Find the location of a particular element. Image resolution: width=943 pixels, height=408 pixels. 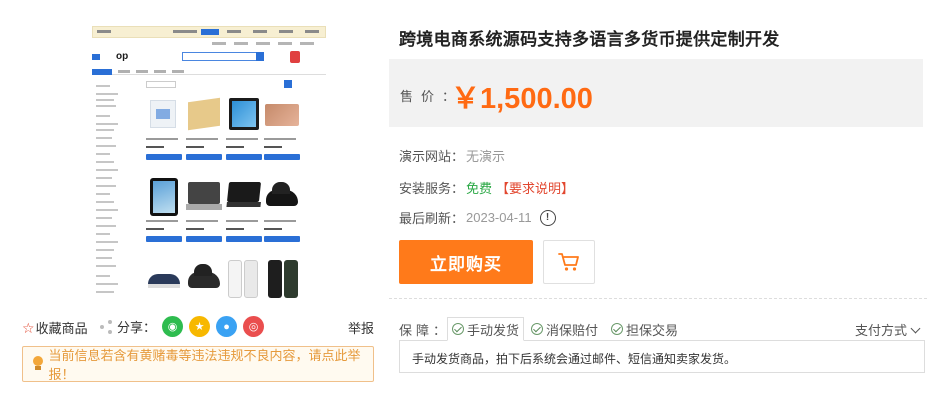

install-label: 安装服务： is located at coordinates (432, 188).